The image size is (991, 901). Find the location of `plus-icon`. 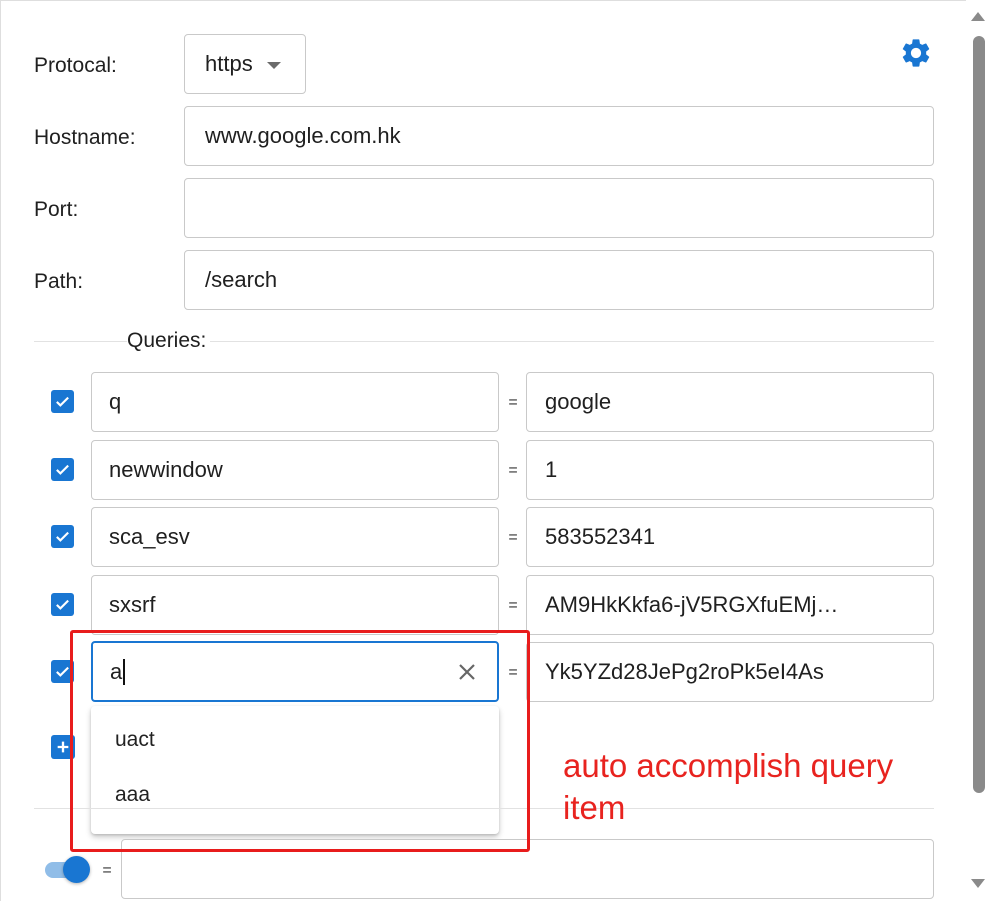

plus-icon is located at coordinates (63, 747).